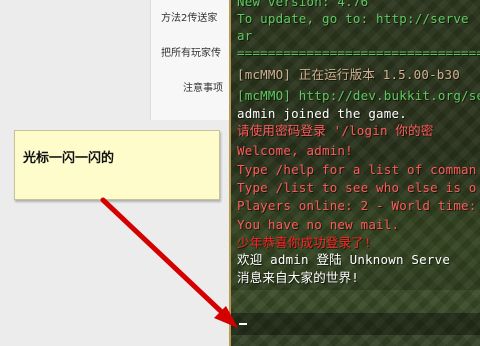  I want to click on arrow-line, so click(165, 259).